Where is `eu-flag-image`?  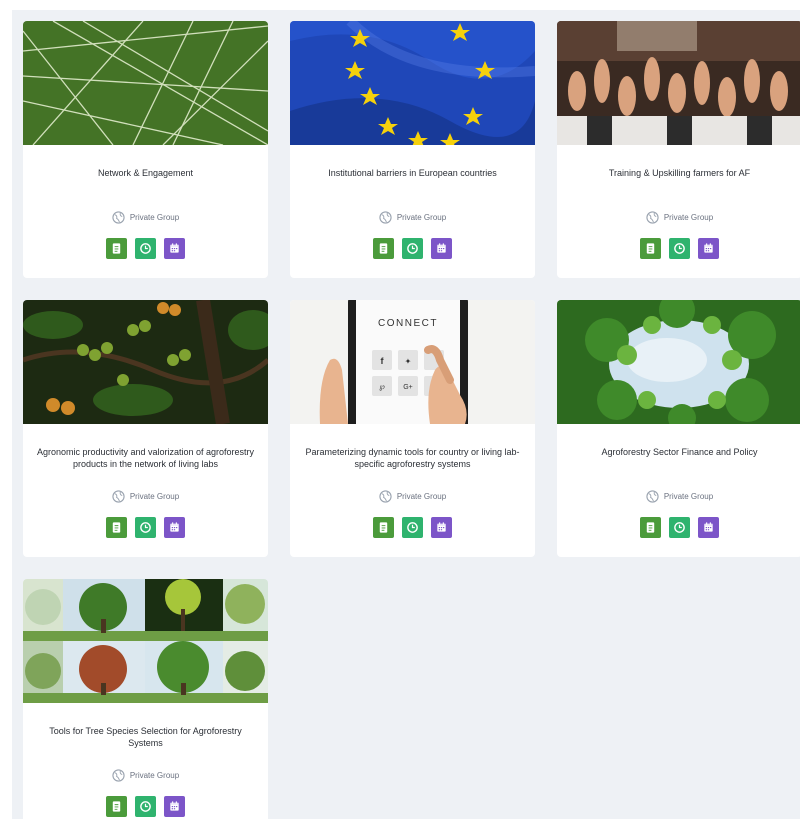
eu-flag-image is located at coordinates (412, 83).